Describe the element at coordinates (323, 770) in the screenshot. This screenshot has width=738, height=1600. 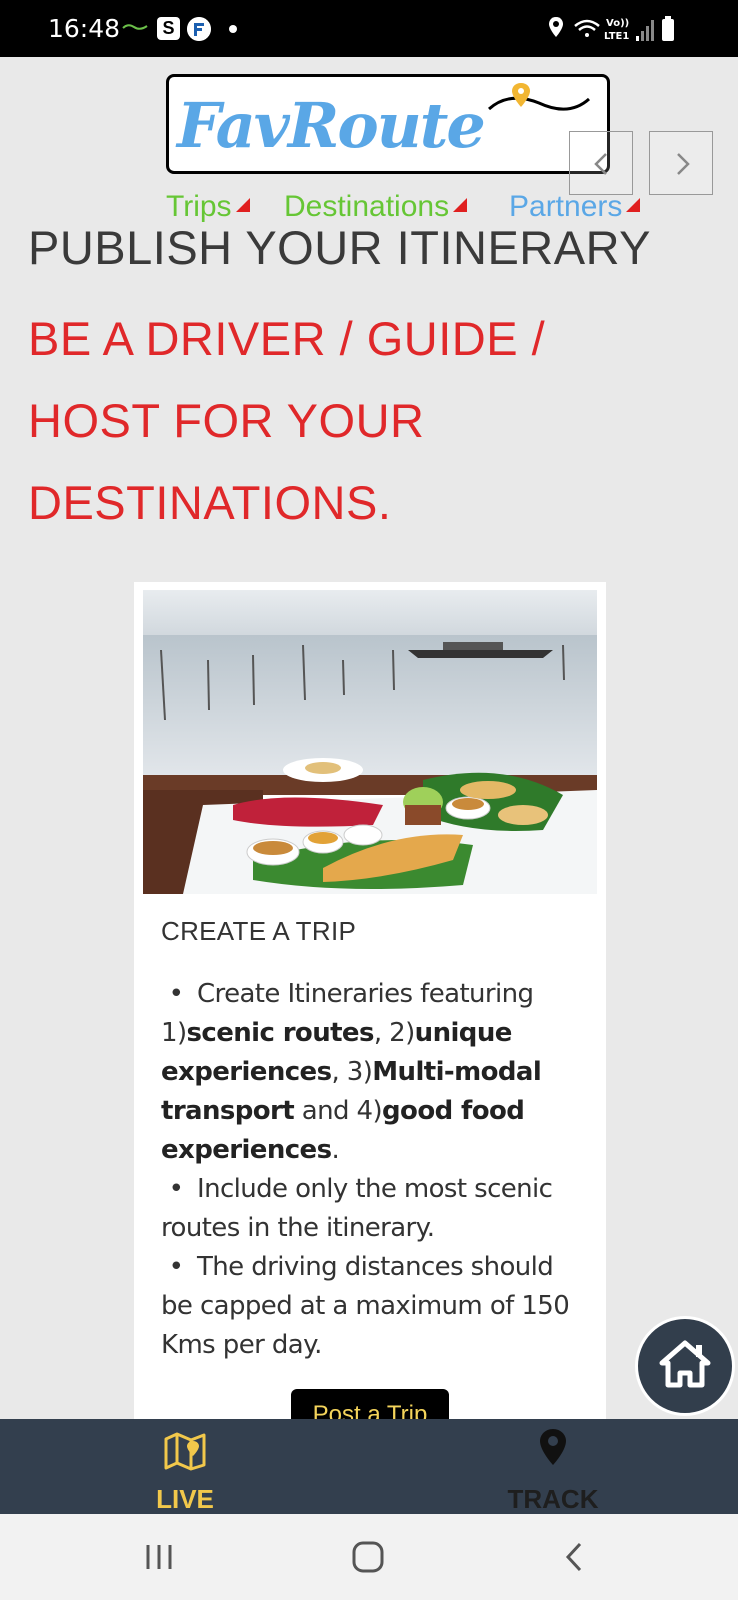
I see `plate-left` at that location.